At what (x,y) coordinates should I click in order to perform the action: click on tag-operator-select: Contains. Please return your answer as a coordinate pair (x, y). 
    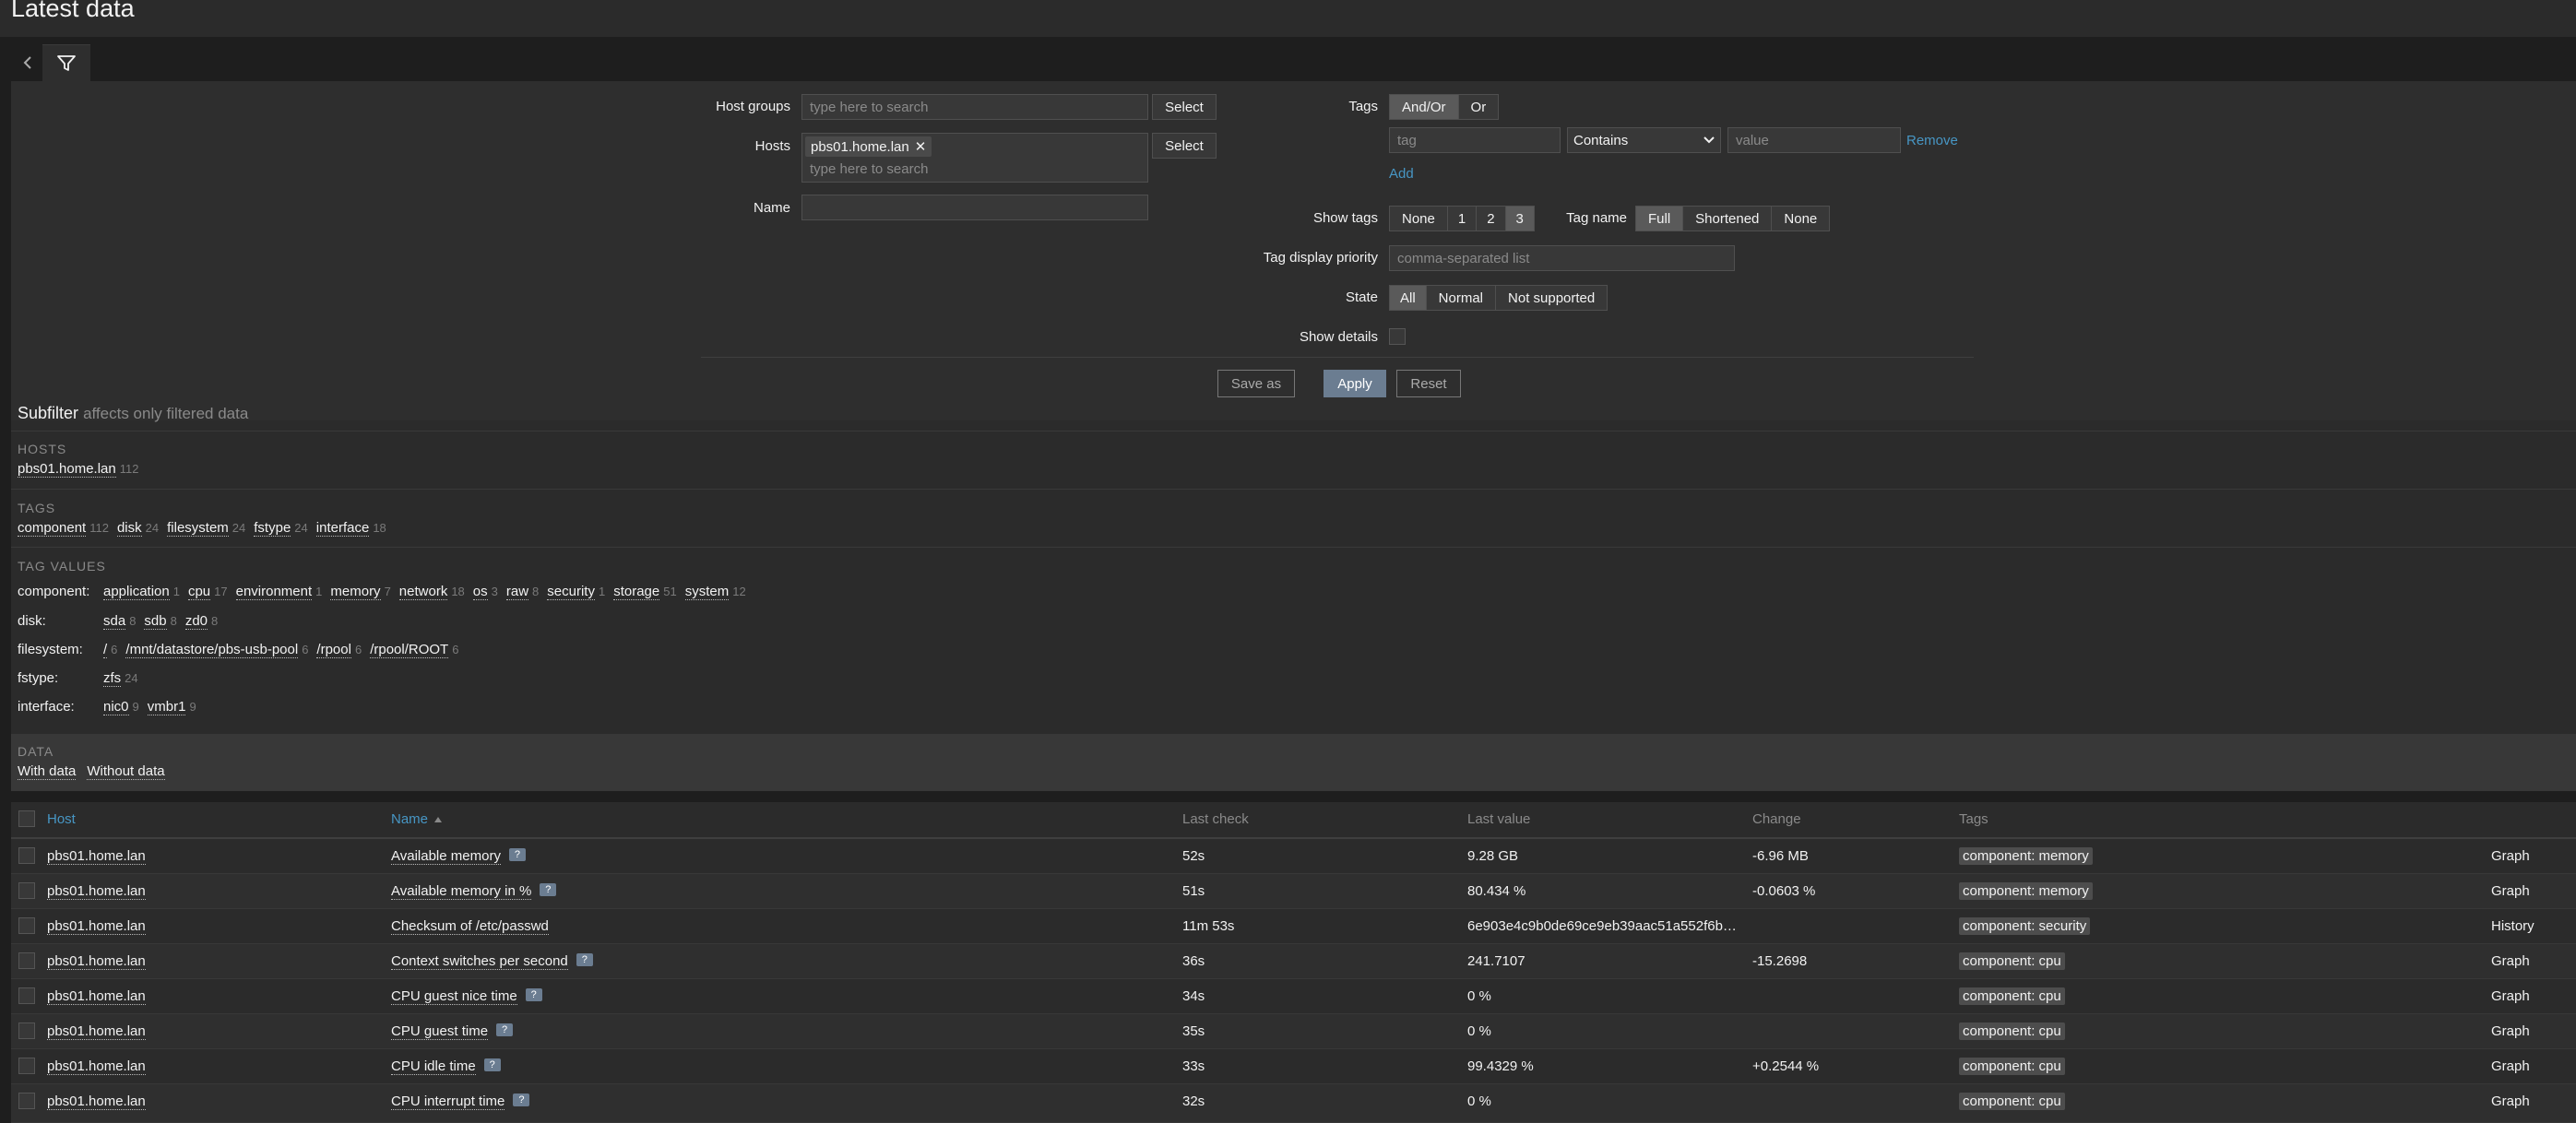
    Looking at the image, I should click on (1644, 140).